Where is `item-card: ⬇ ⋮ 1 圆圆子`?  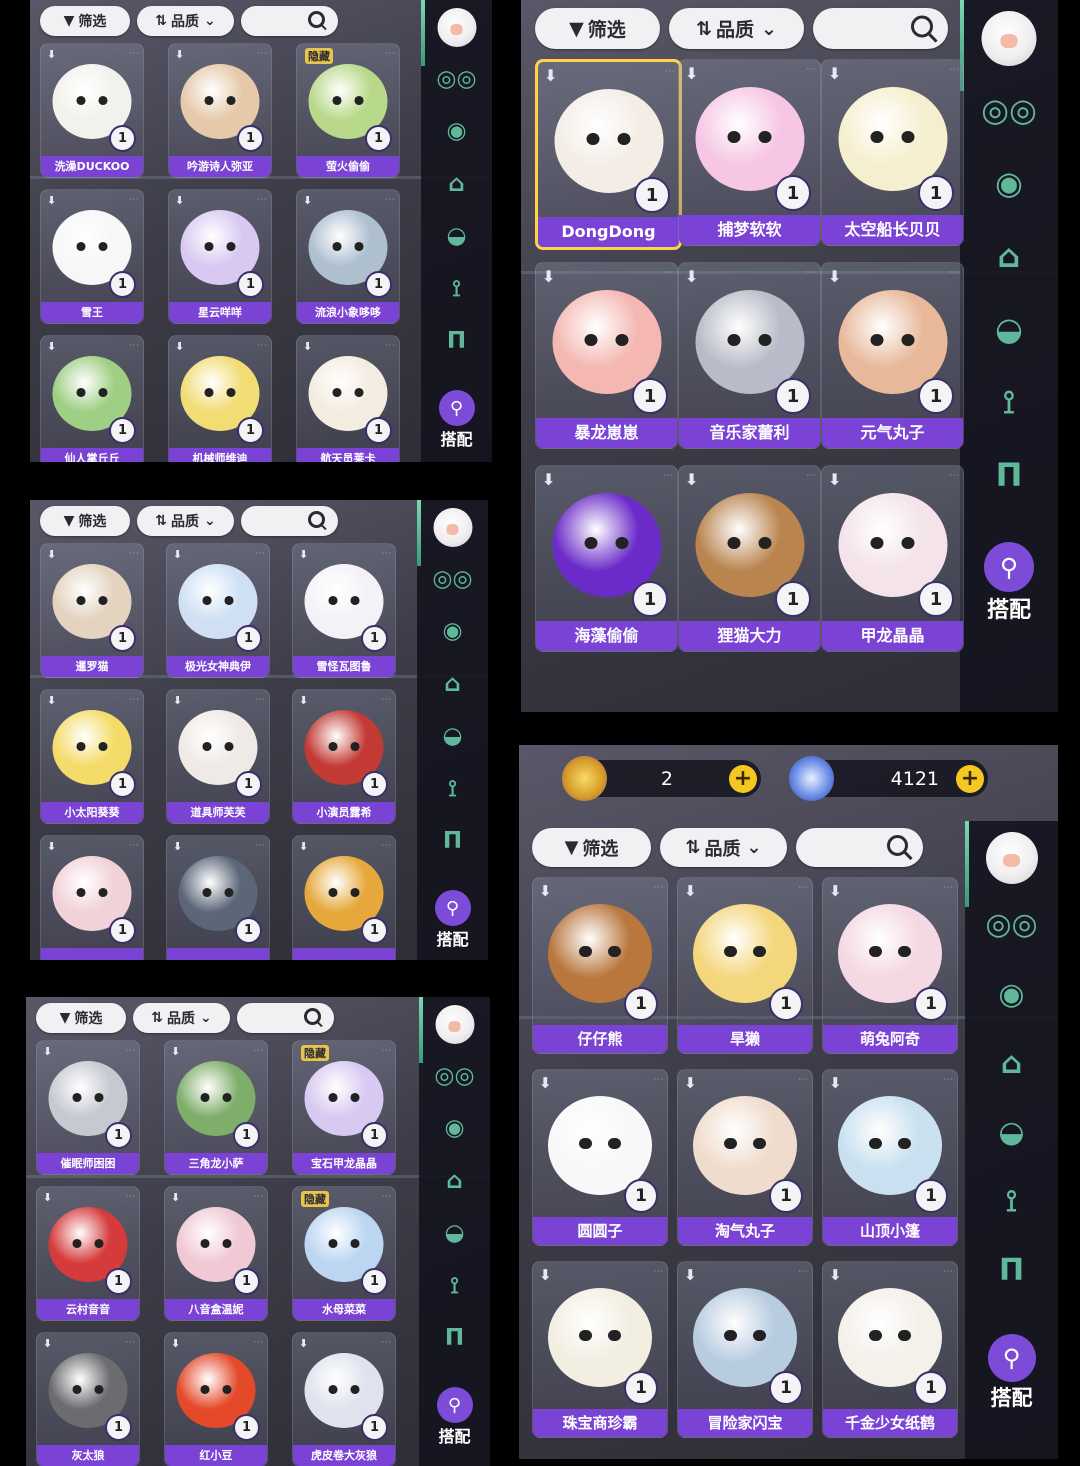
item-card: ⬇ ⋮ 1 圆圆子 is located at coordinates (600, 1157).